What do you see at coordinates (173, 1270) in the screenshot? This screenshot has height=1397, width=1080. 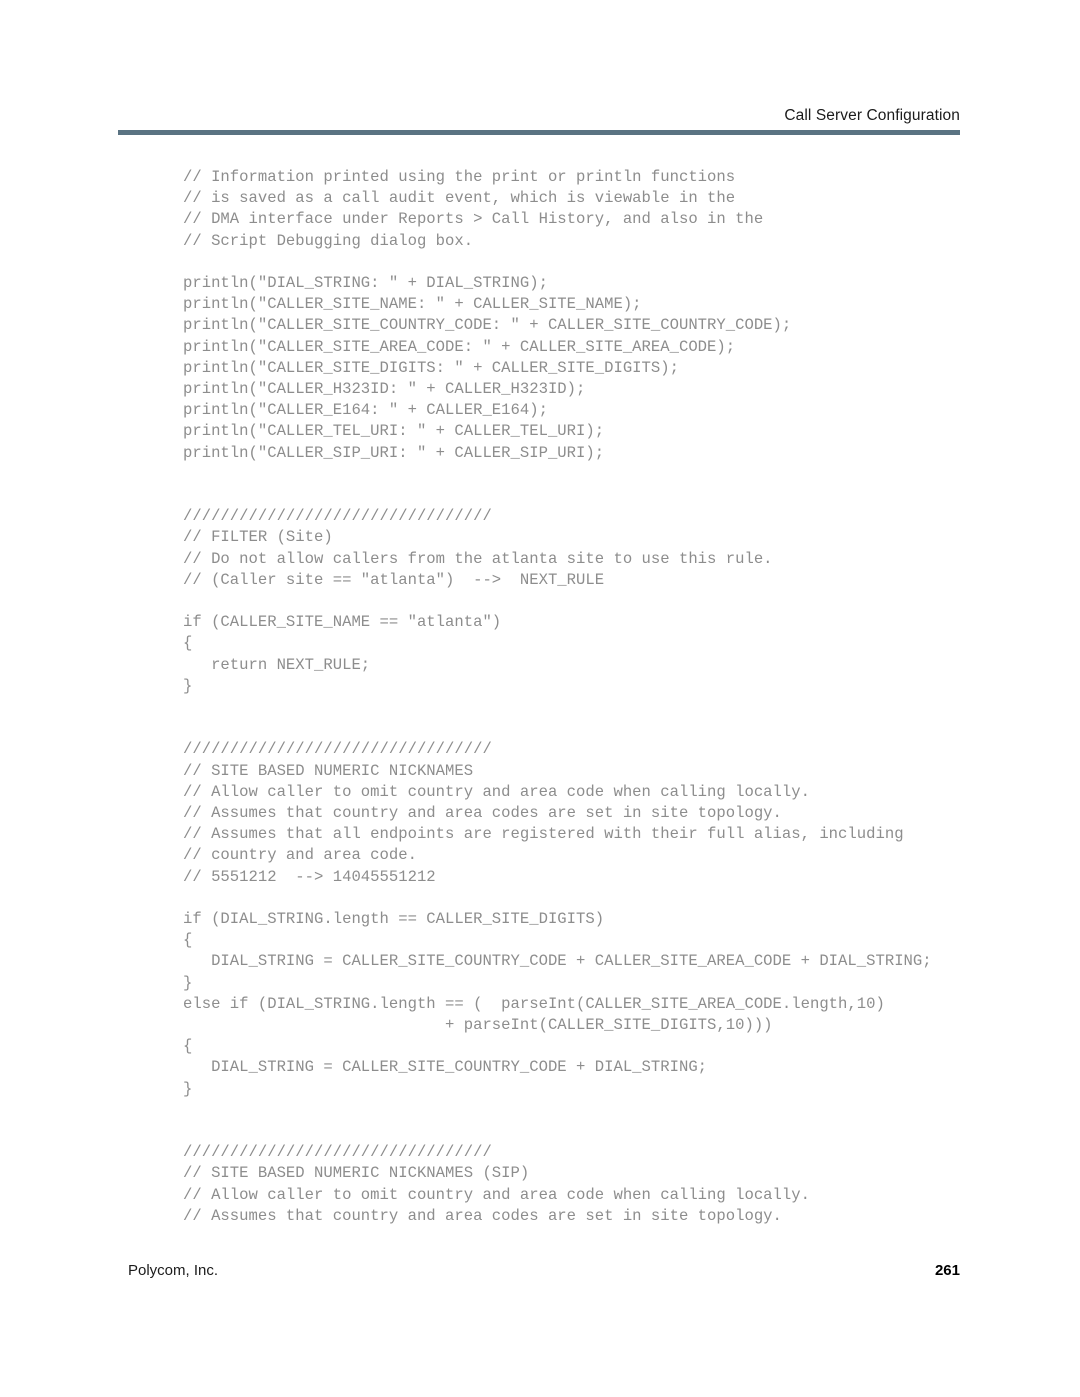 I see `footer-company: Polycom, Inc.` at bounding box center [173, 1270].